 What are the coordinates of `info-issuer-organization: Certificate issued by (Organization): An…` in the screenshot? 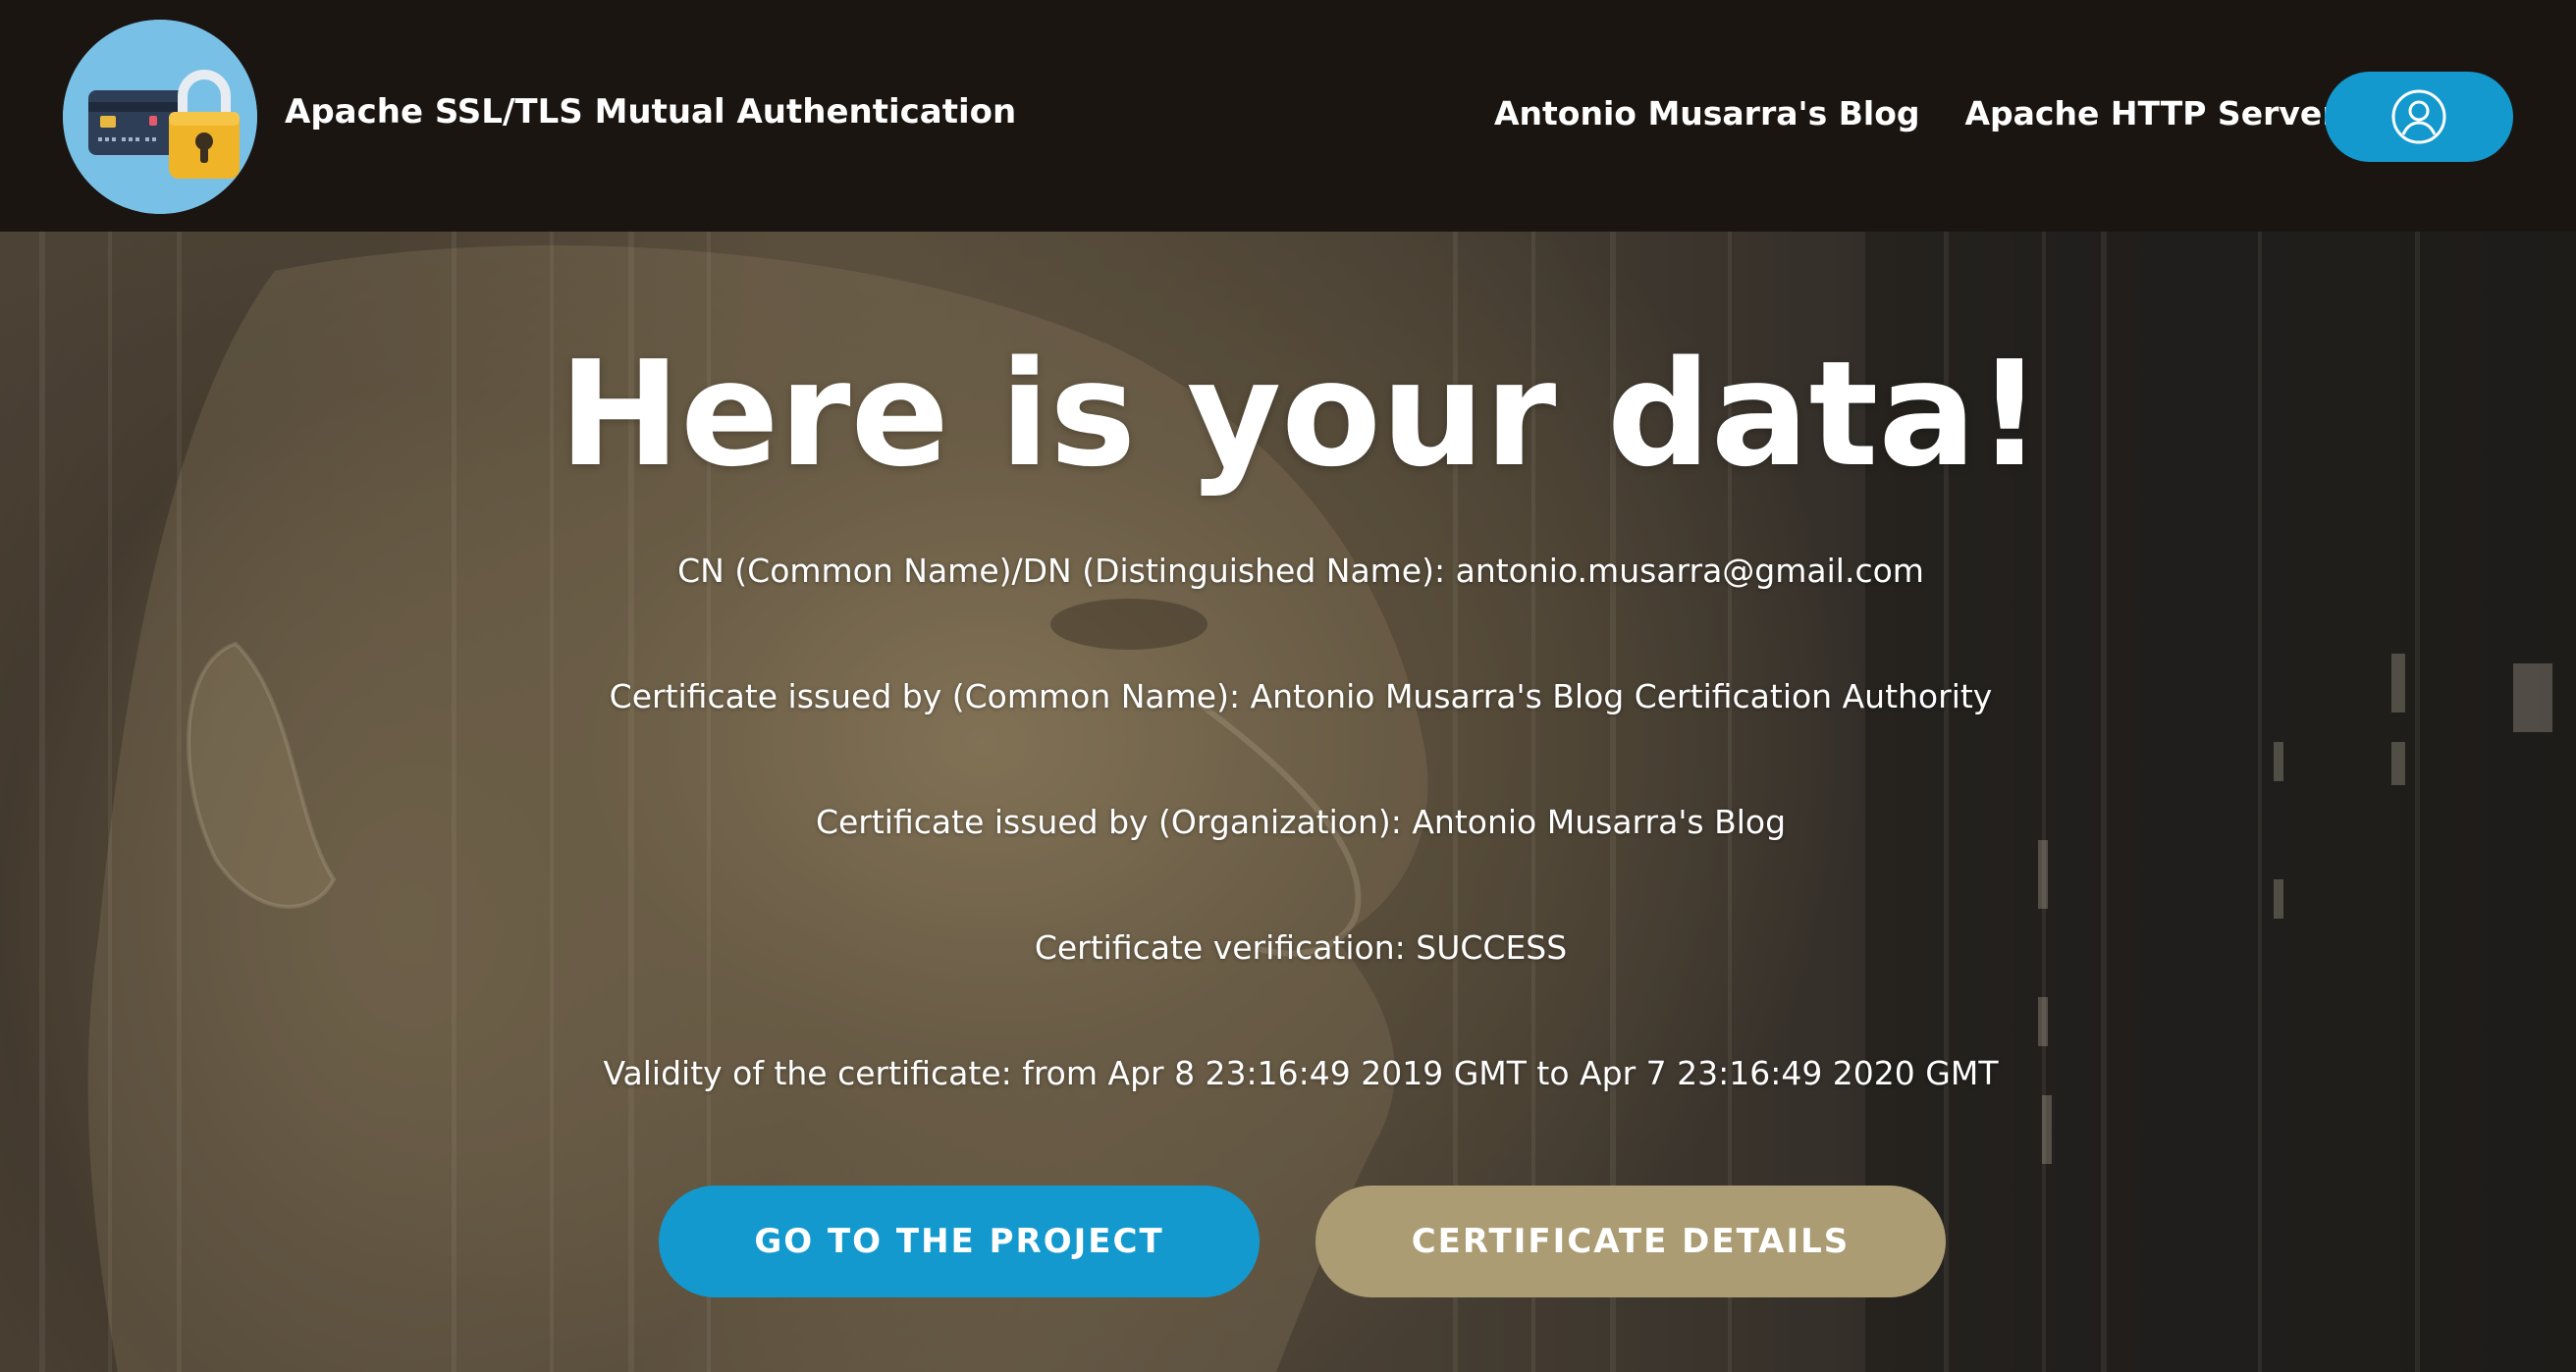 It's located at (1301, 822).